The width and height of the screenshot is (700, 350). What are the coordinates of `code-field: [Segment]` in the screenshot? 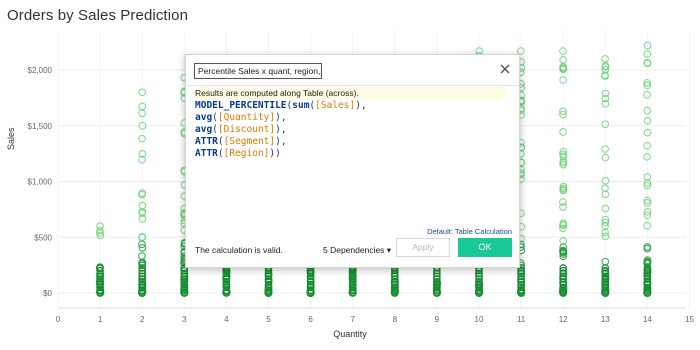 It's located at (249, 141).